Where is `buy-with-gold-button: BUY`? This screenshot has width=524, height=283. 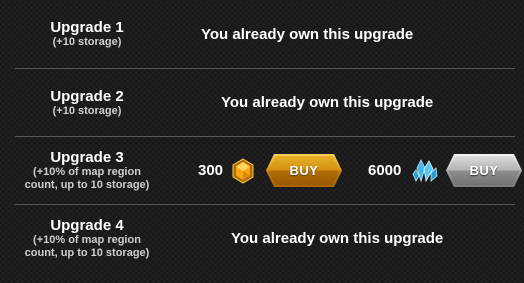
buy-with-gold-button: BUY is located at coordinates (304, 170).